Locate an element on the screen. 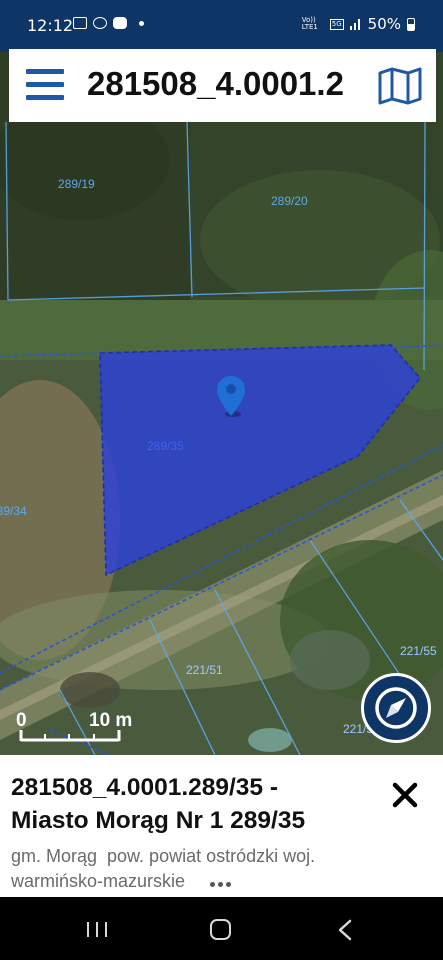 The height and width of the screenshot is (960, 443). parcel-label-289-35: 289/35 is located at coordinates (165, 446).